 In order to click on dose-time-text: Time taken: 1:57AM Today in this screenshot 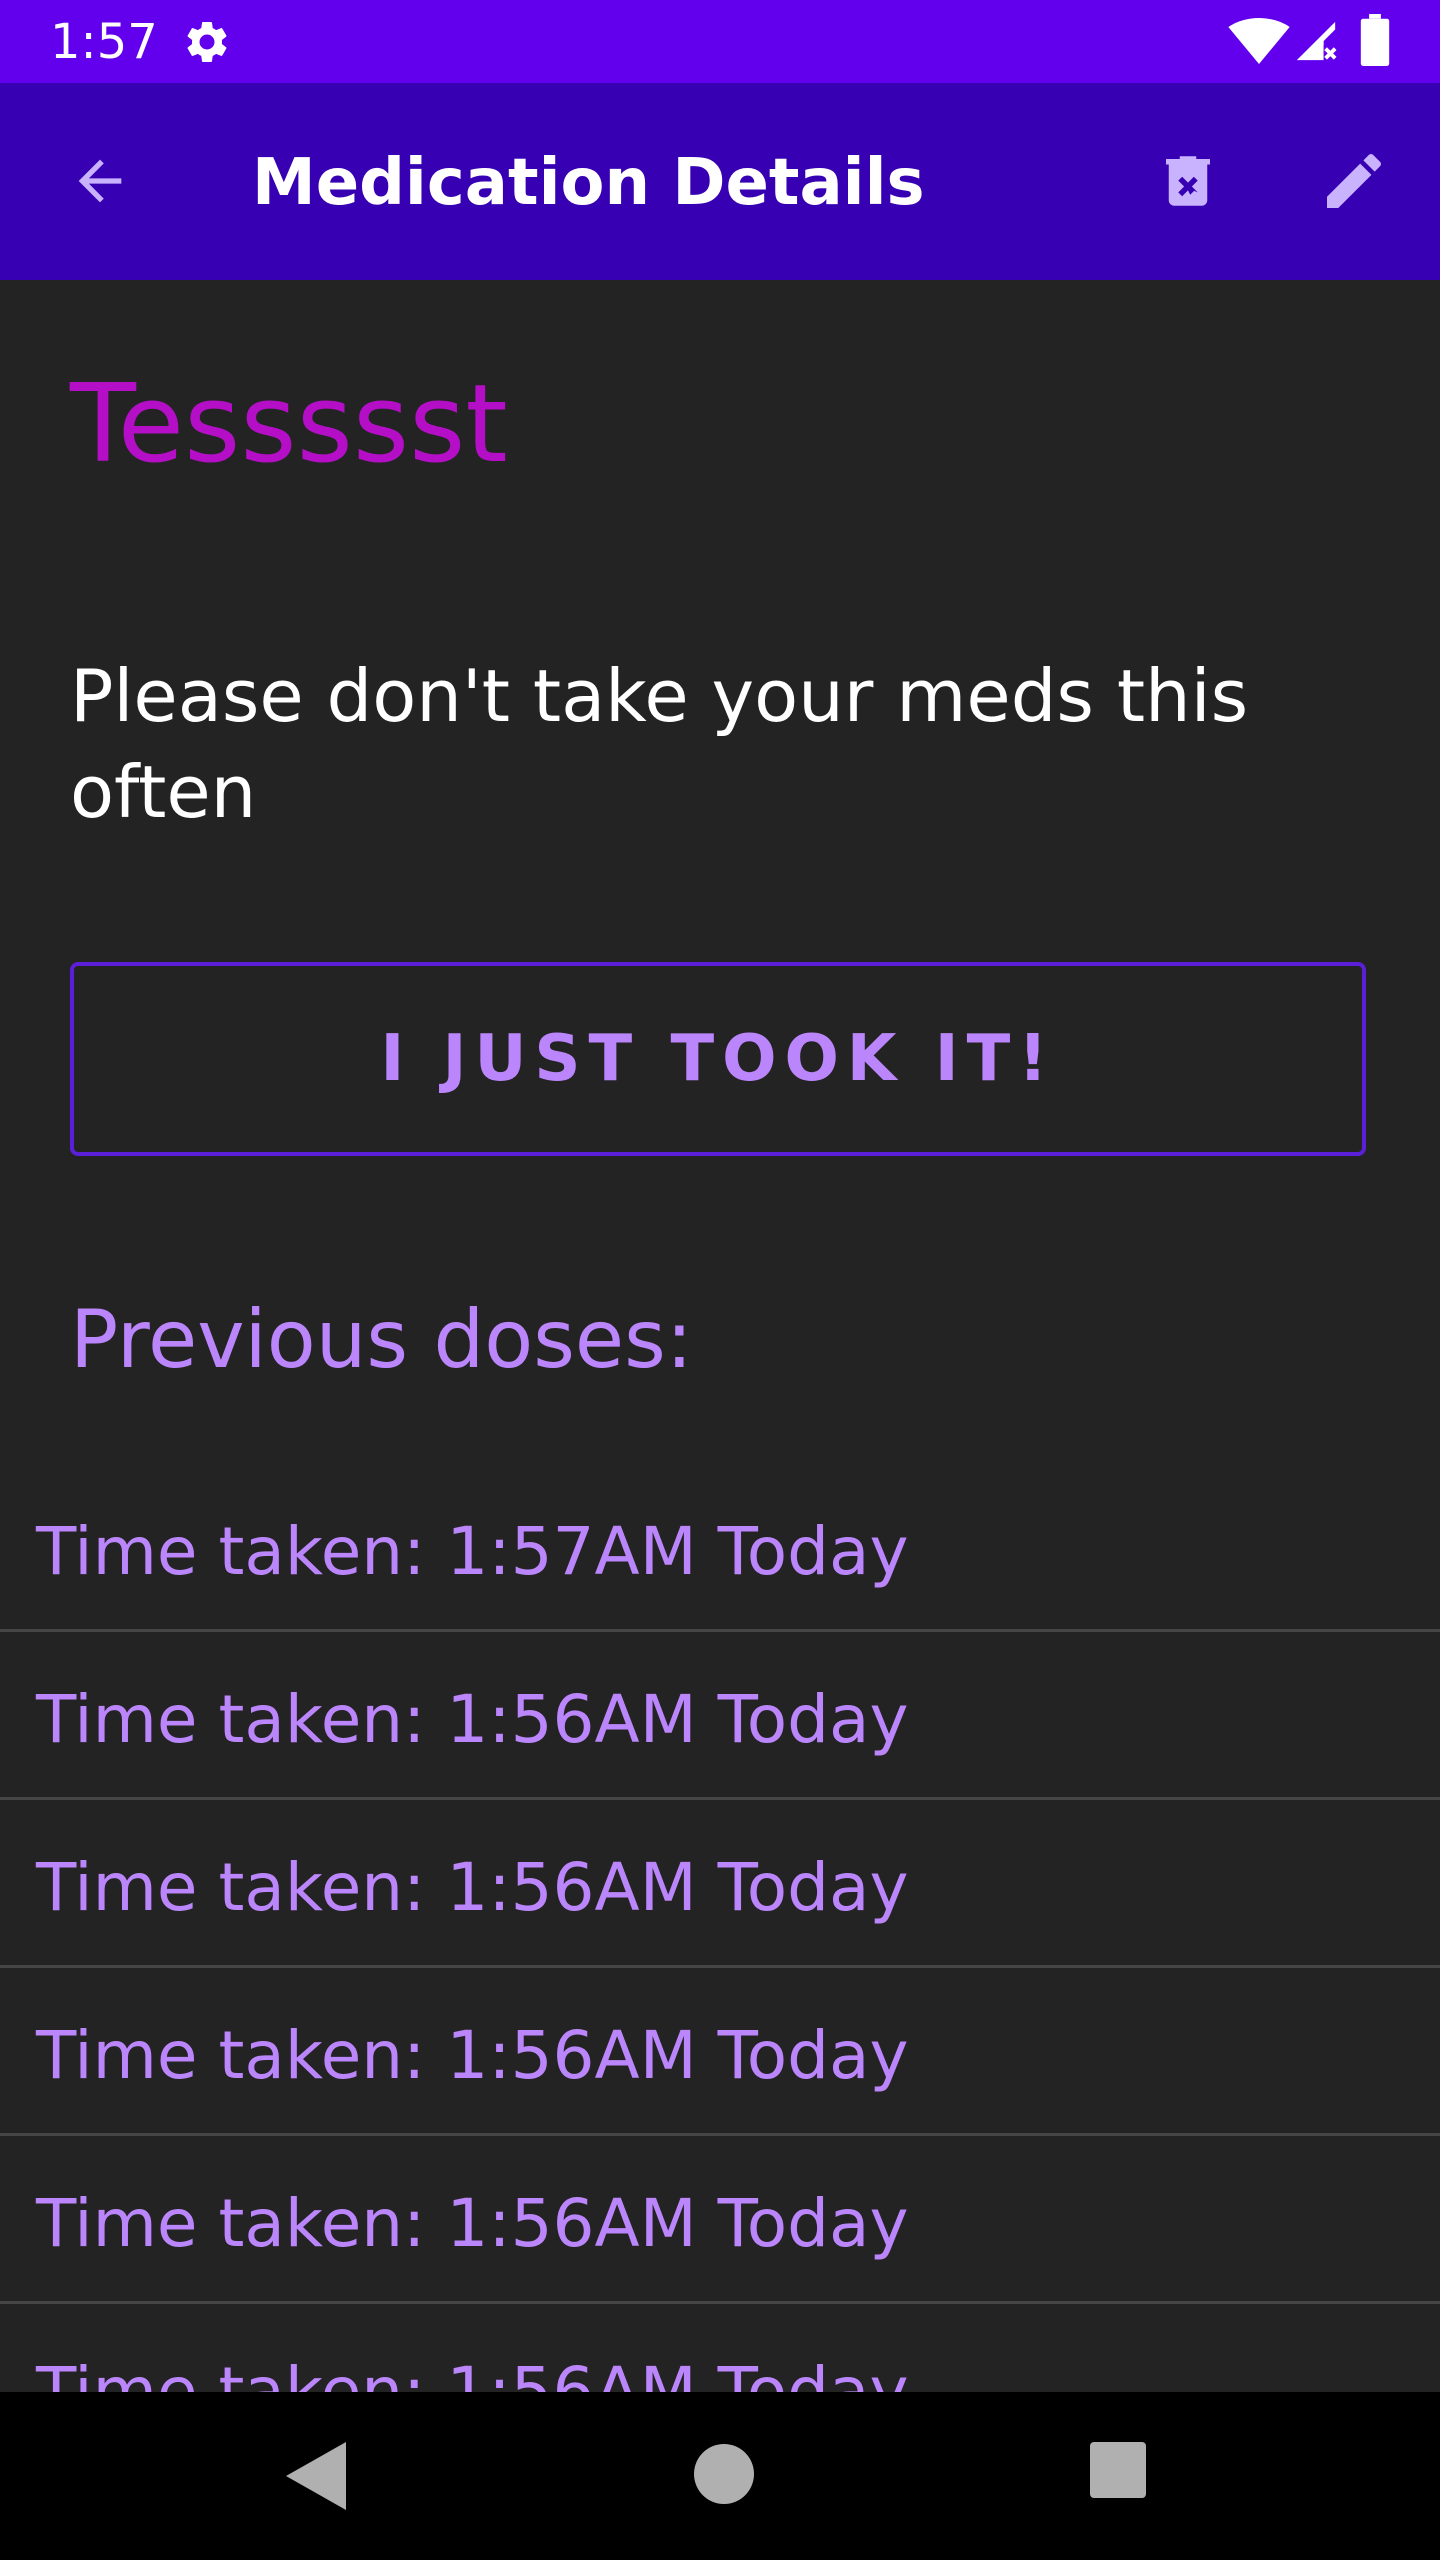, I will do `click(472, 1551)`.